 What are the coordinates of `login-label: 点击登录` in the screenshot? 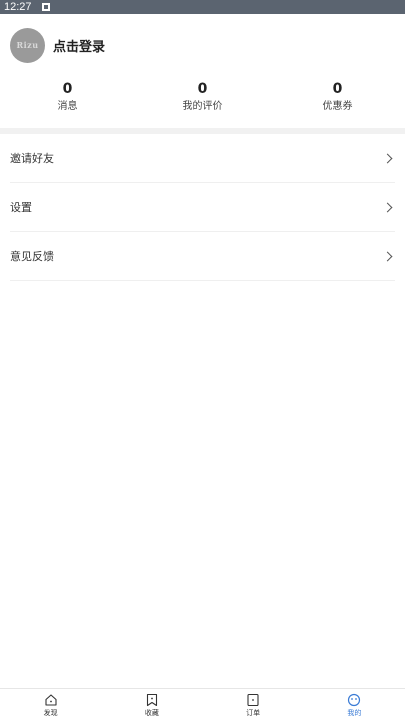 It's located at (79, 45).